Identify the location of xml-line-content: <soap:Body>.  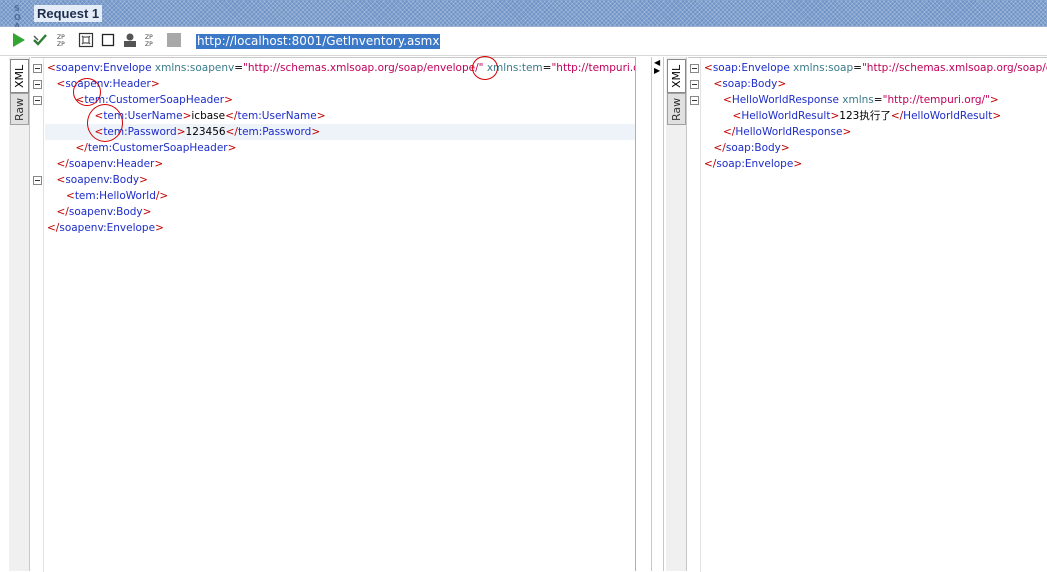
(744, 84).